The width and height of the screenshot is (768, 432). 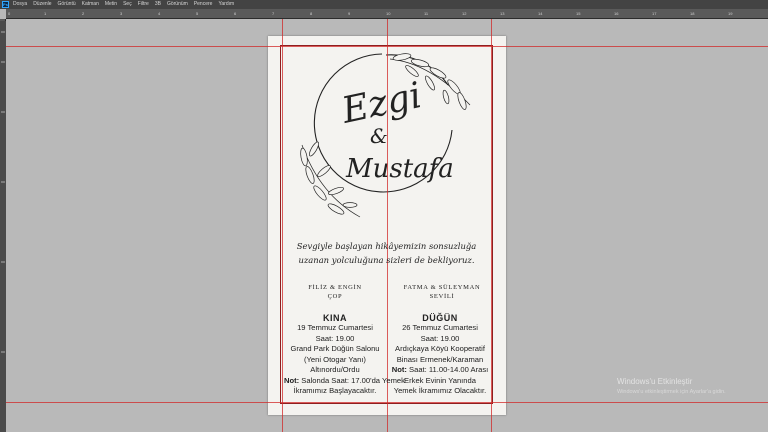 I want to click on menu-3d: 3B, so click(x=158, y=4).